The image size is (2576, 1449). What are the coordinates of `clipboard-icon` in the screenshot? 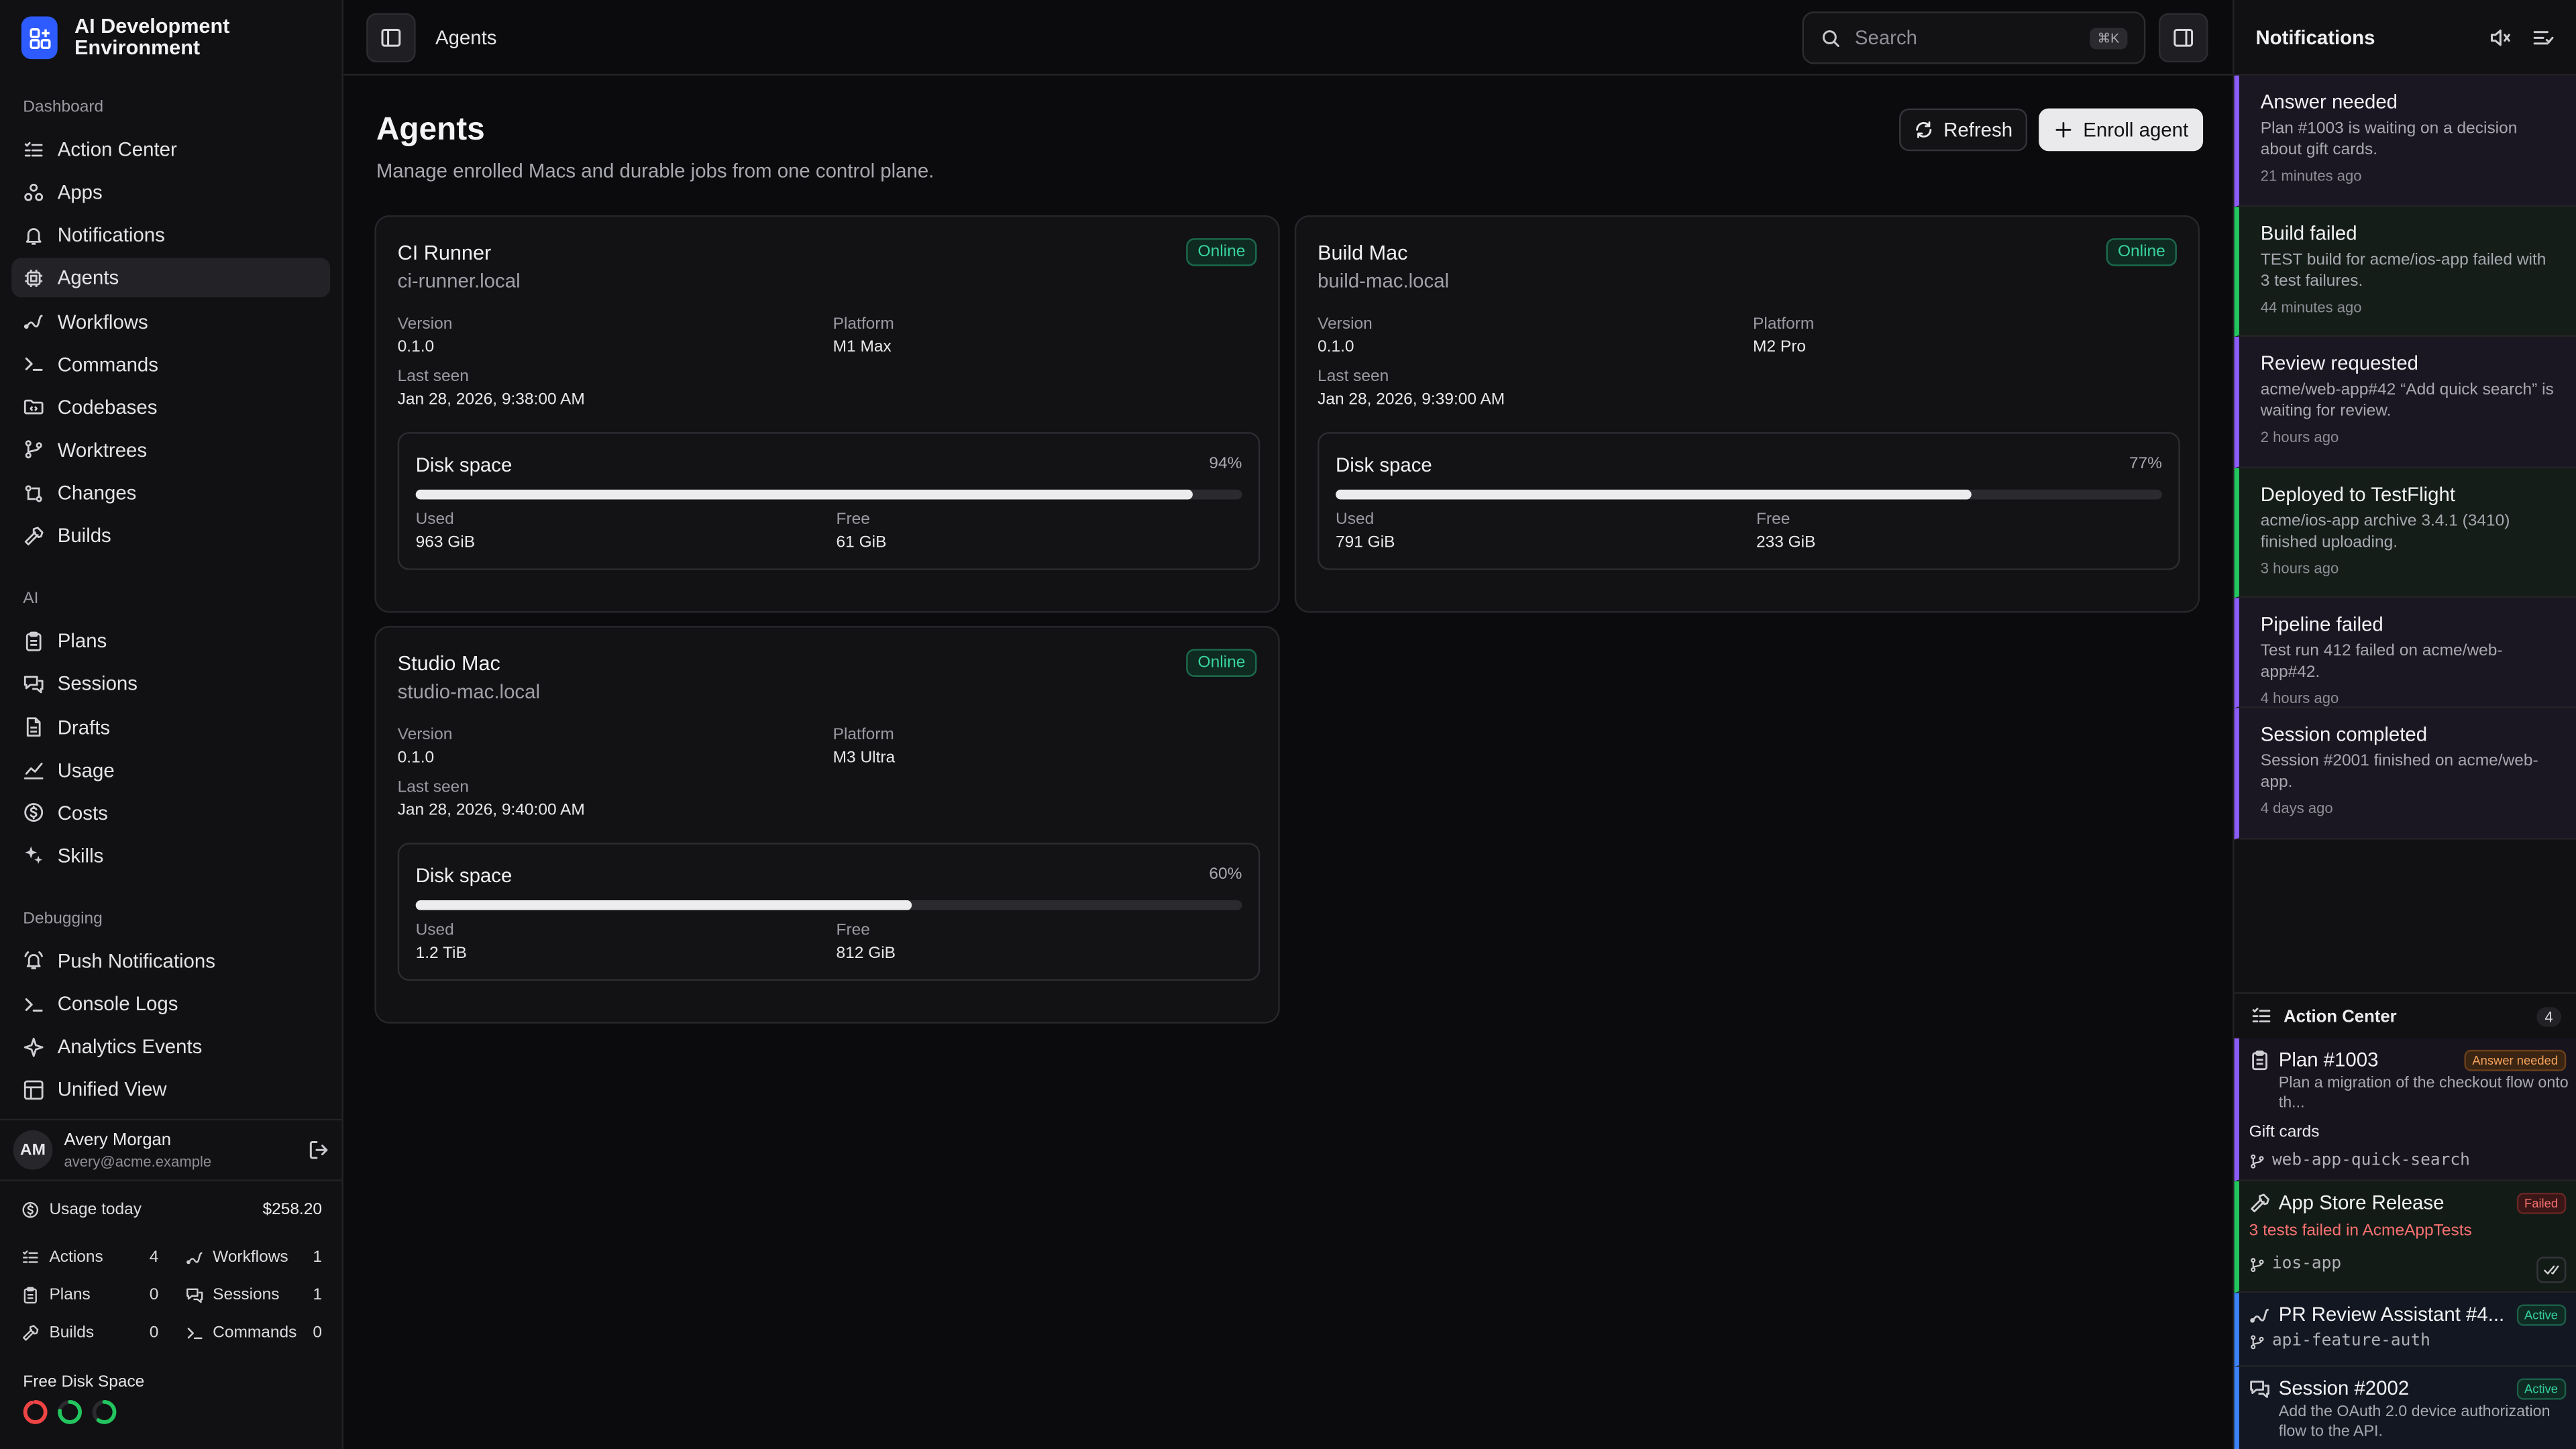 It's located at (33, 641).